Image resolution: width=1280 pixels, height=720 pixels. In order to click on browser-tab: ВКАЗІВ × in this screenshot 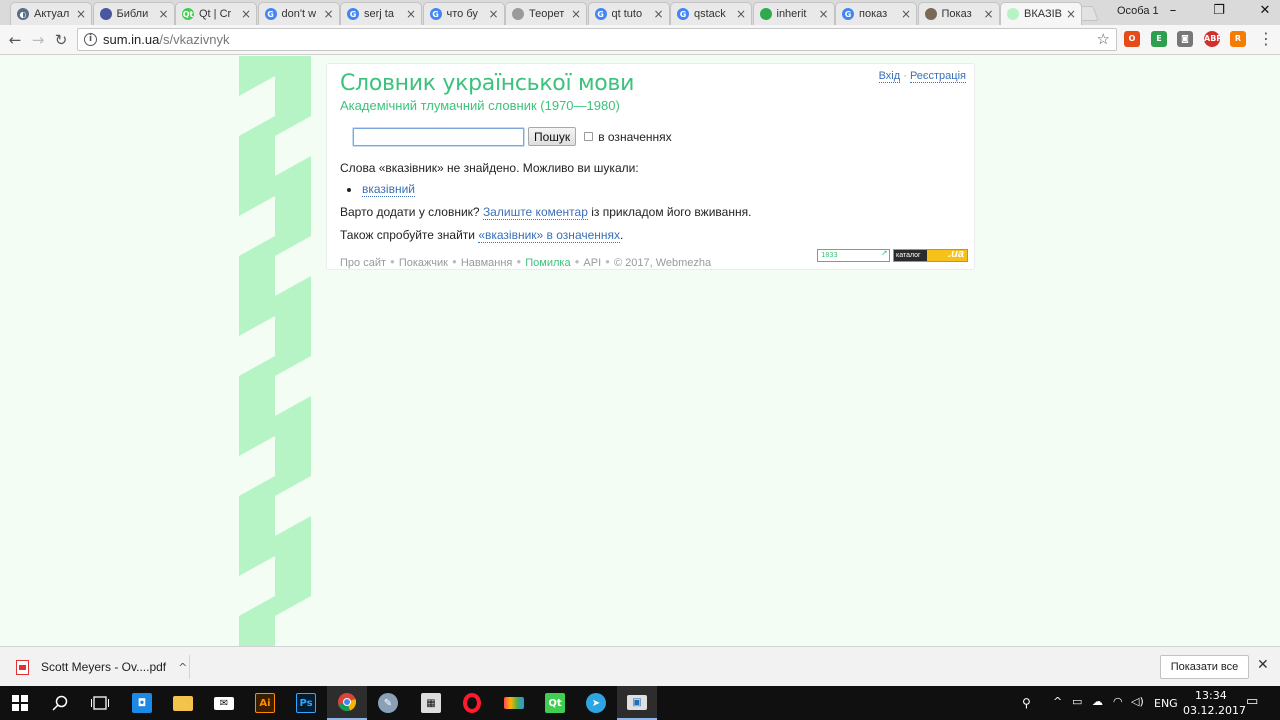, I will do `click(1041, 13)`.